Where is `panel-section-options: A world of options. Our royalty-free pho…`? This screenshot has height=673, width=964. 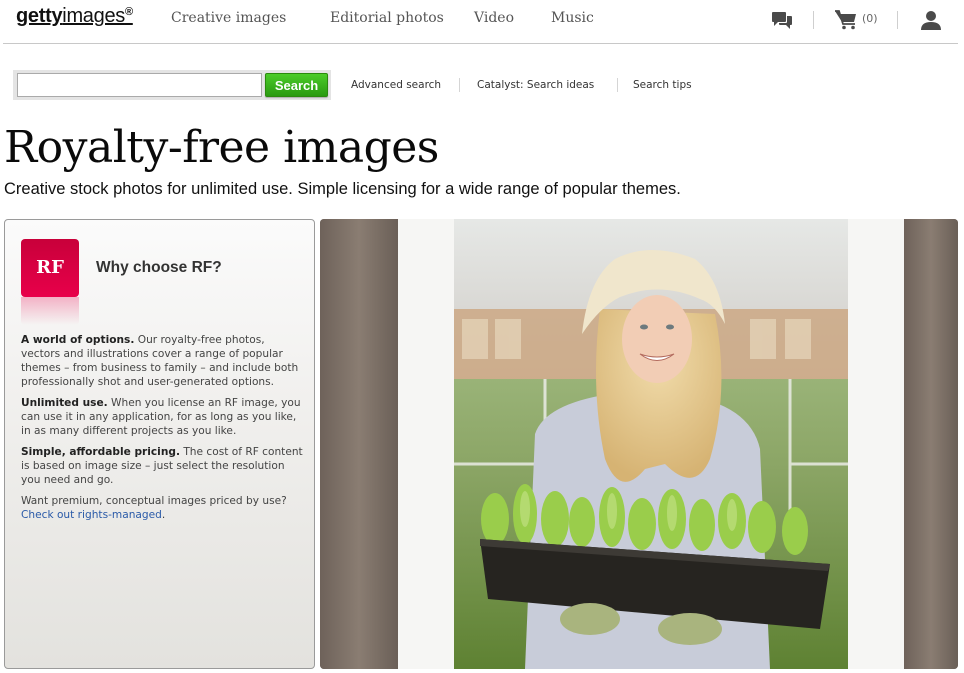
panel-section-options: A world of options. Our royalty-free pho… is located at coordinates (160, 361).